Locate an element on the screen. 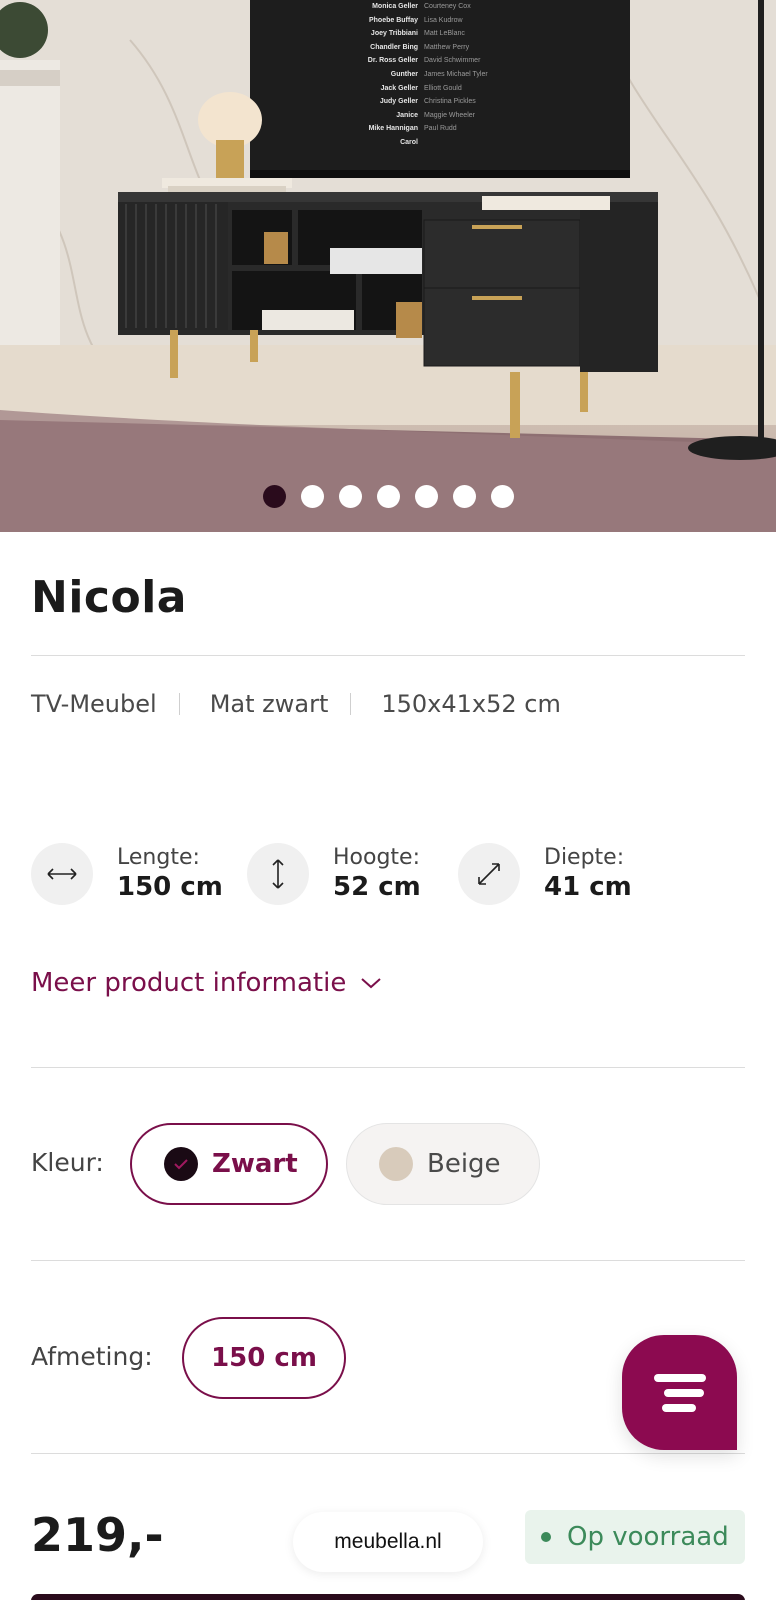 This screenshot has width=776, height=1600. credit-actor: Matthew Perry is located at coordinates (447, 47).